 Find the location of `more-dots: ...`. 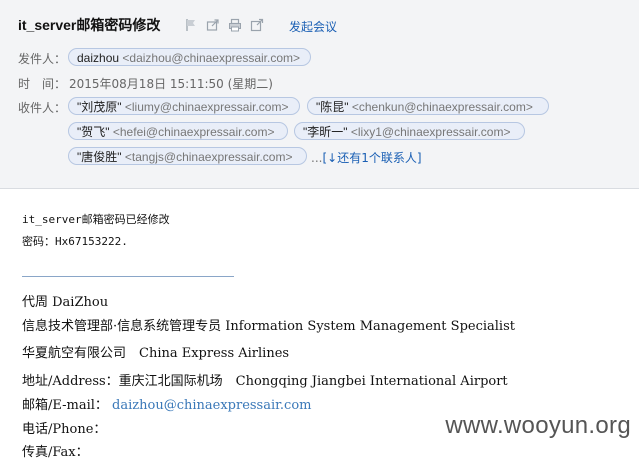

more-dots: ... is located at coordinates (317, 158).